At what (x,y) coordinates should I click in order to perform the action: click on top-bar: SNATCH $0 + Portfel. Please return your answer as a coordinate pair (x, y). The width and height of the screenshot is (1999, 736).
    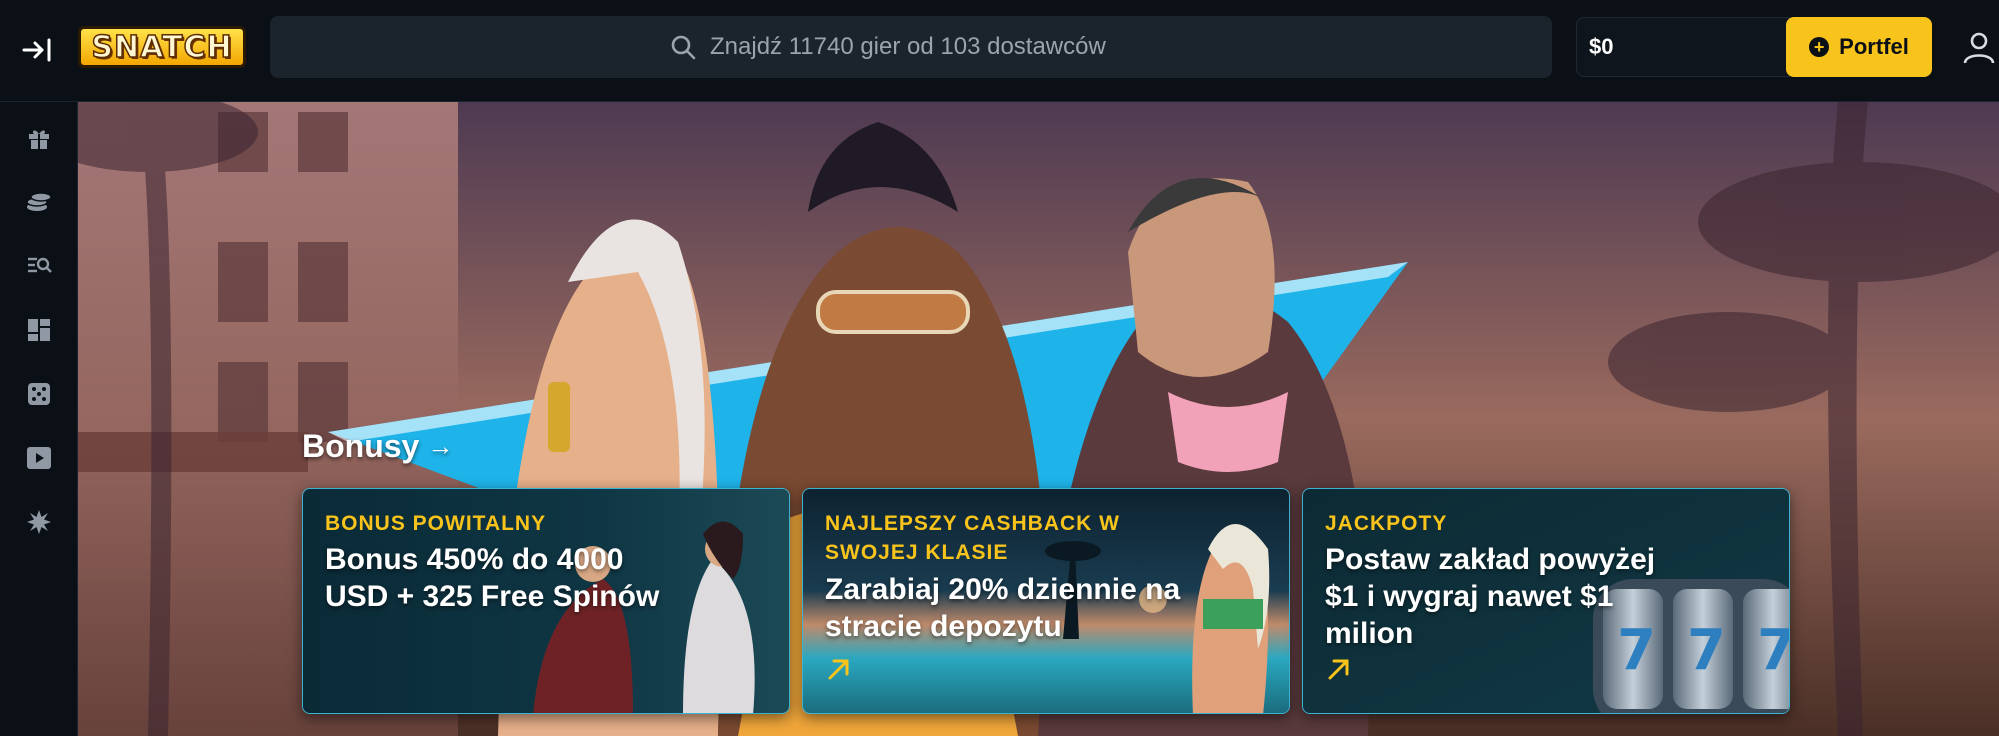
    Looking at the image, I should click on (999, 51).